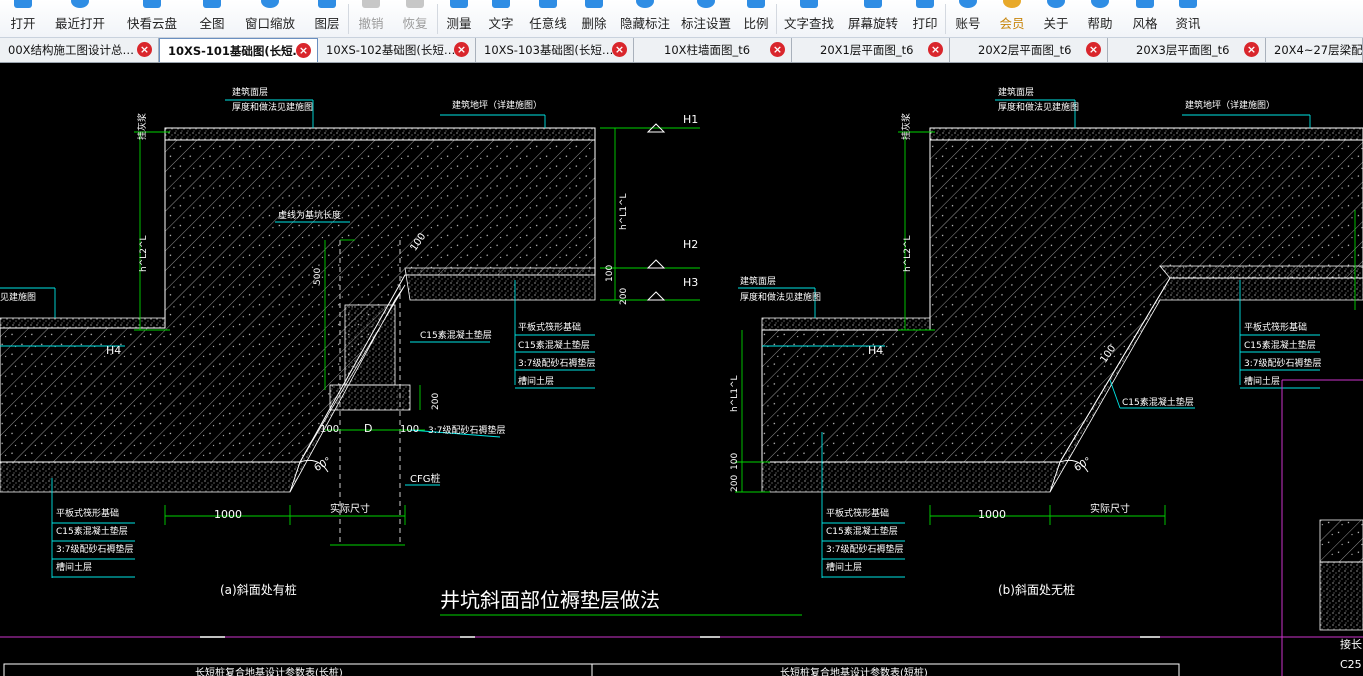  What do you see at coordinates (690, 119) in the screenshot?
I see `label-h1: H1` at bounding box center [690, 119].